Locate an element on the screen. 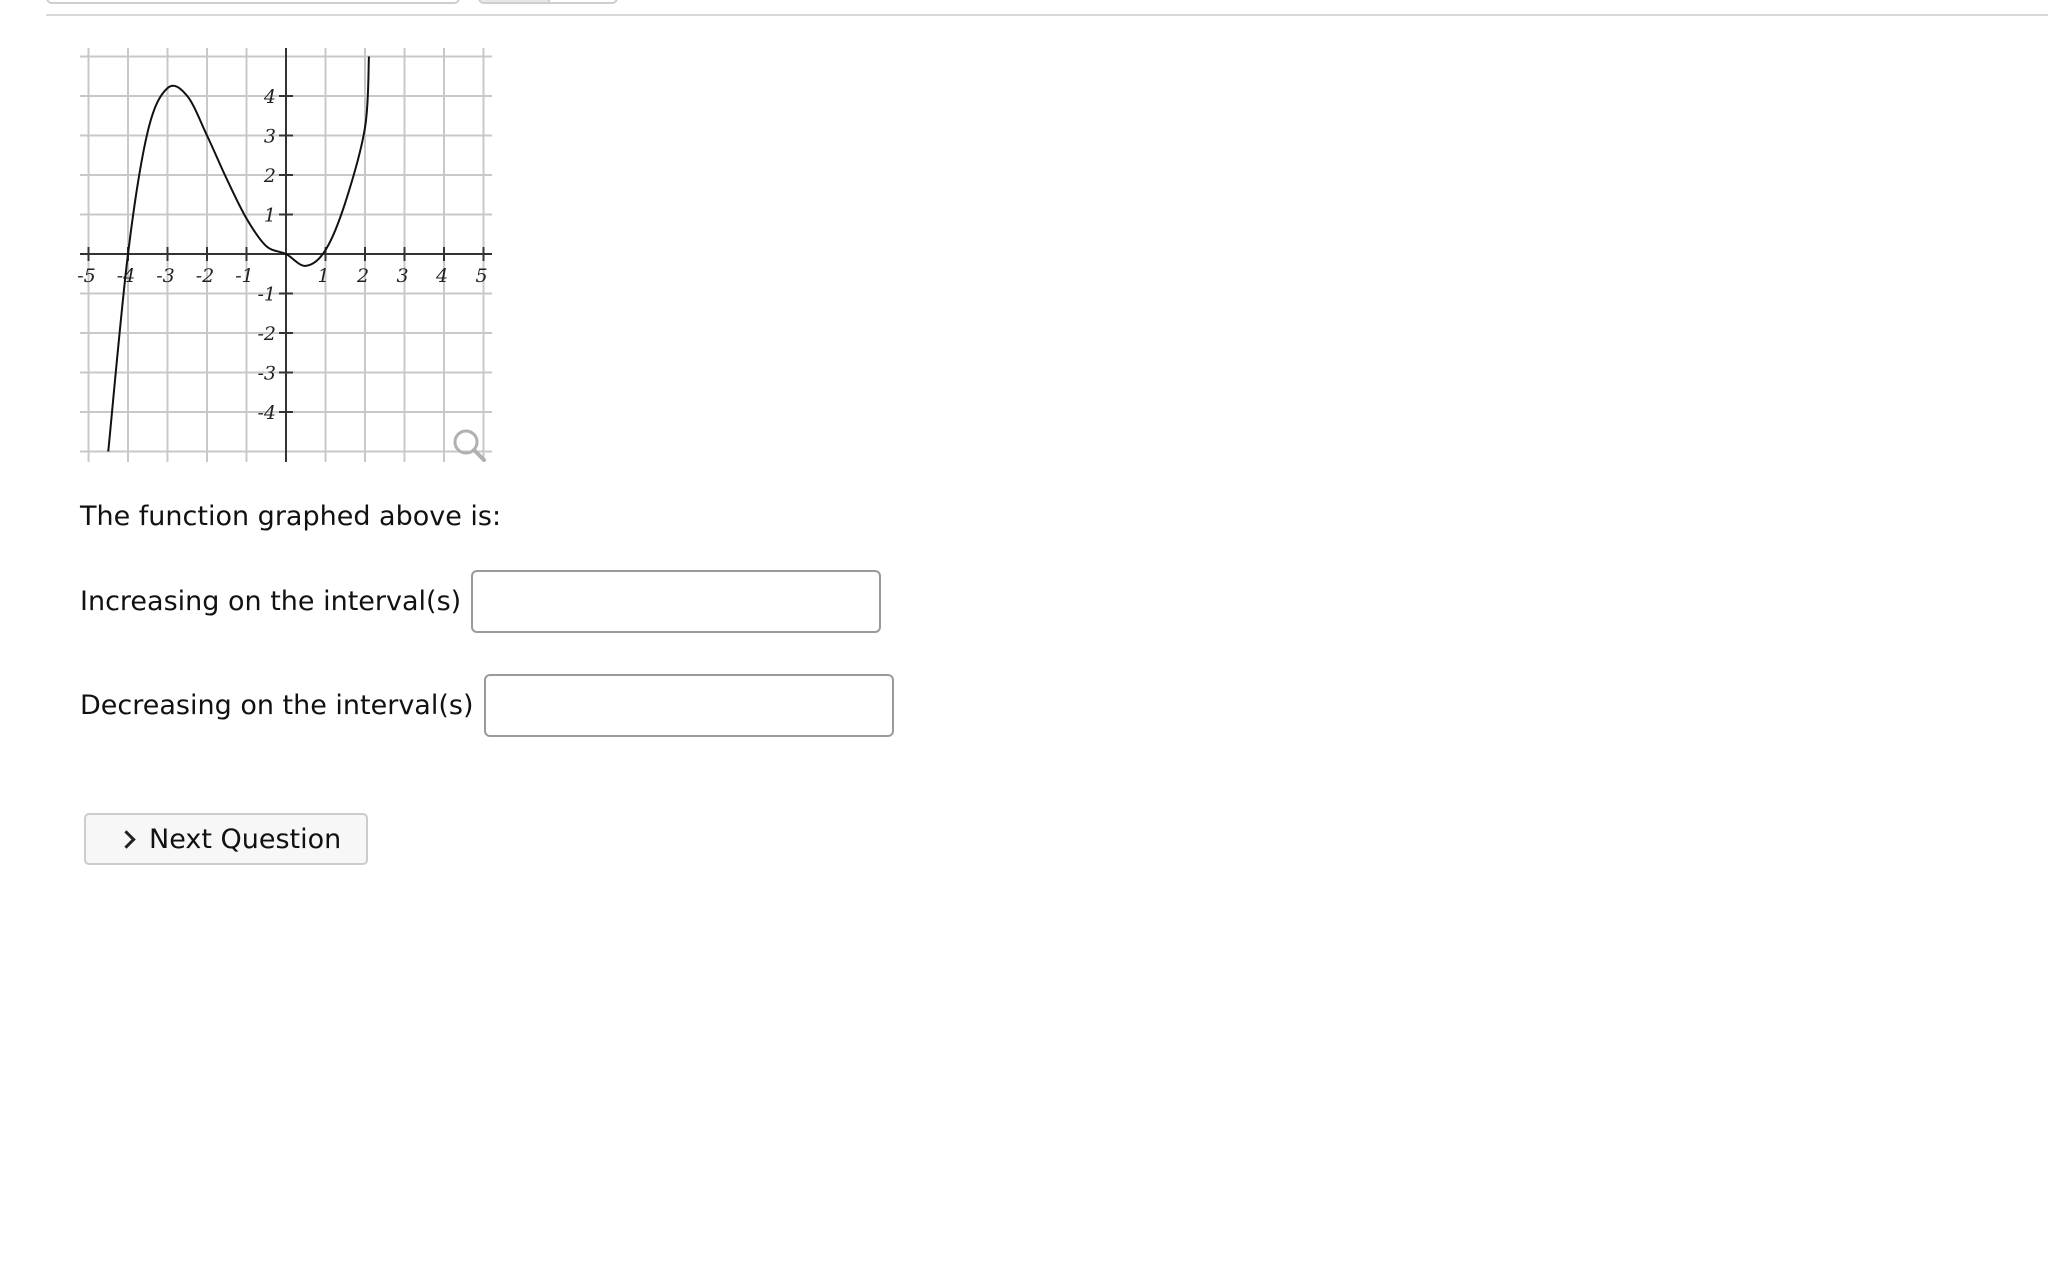 The image size is (2048, 1280). x-tick-label: -1 is located at coordinates (244, 276).